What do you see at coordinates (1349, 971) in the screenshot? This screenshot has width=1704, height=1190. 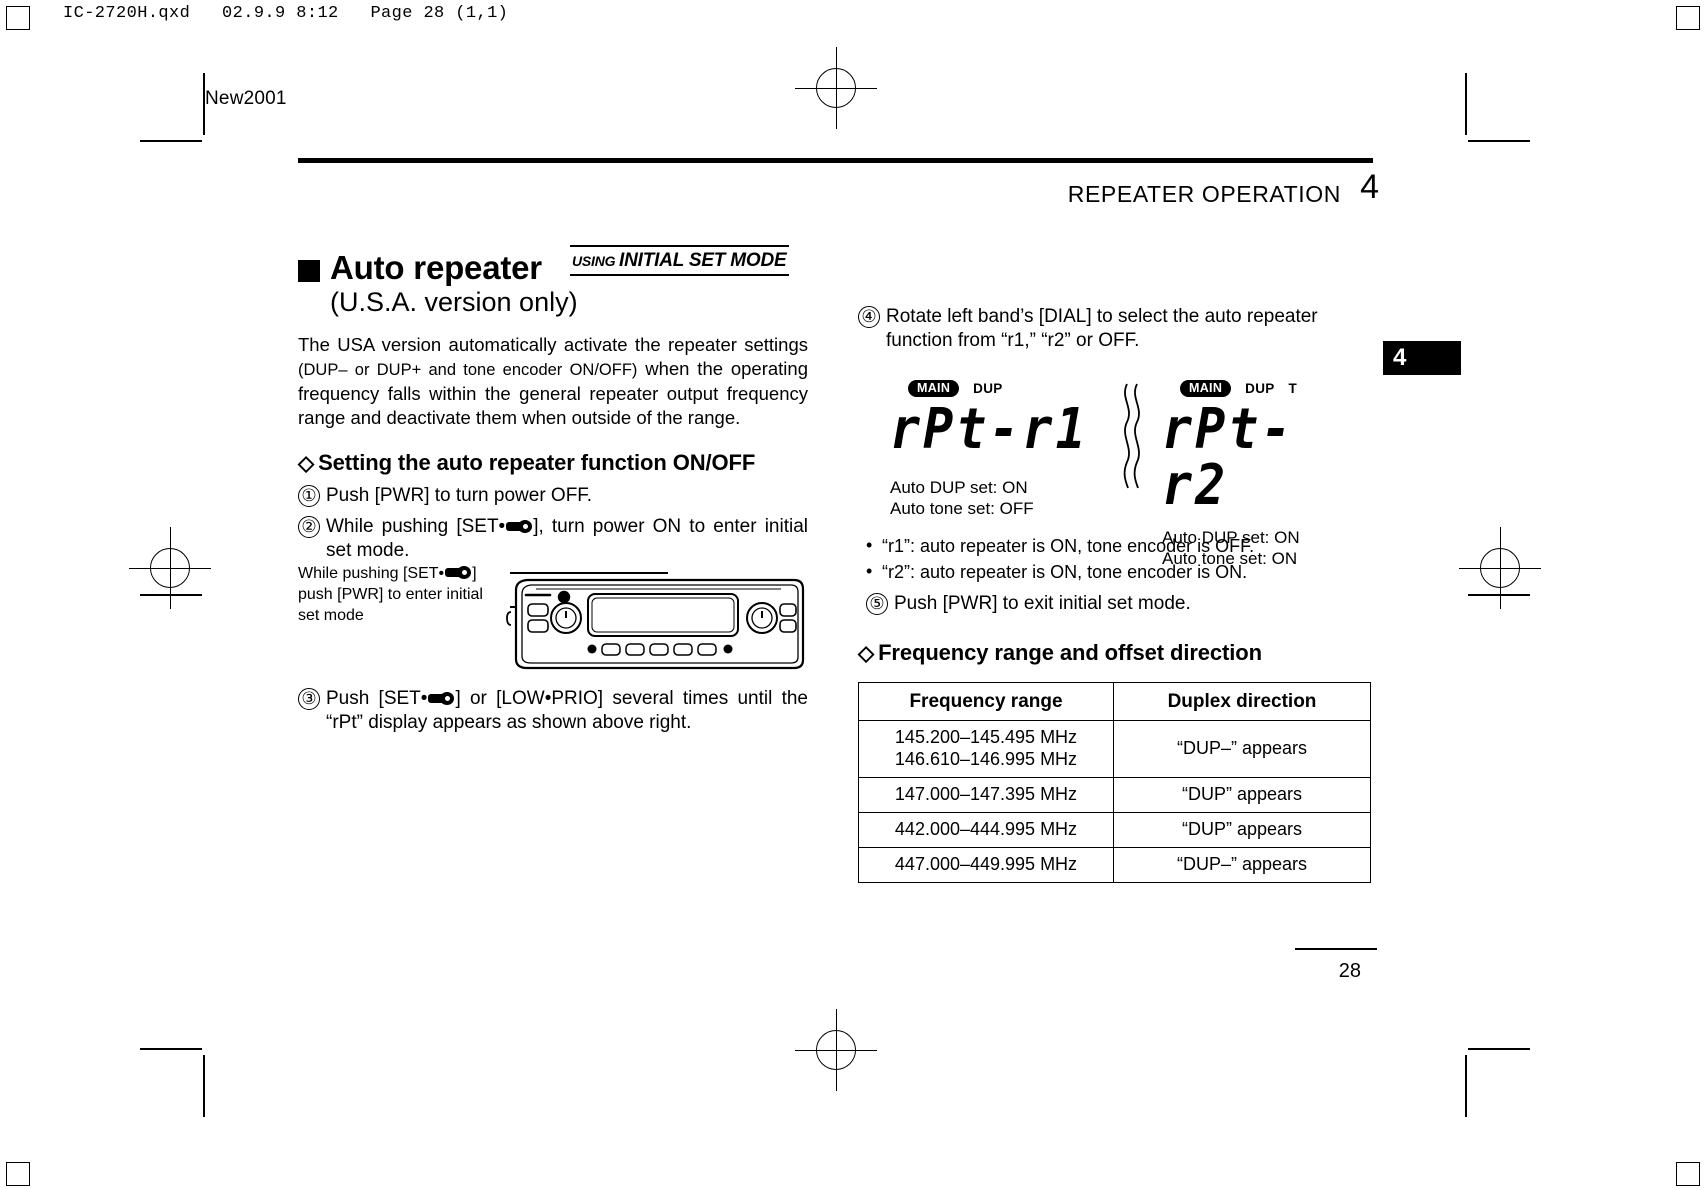 I see `page-number: 28` at bounding box center [1349, 971].